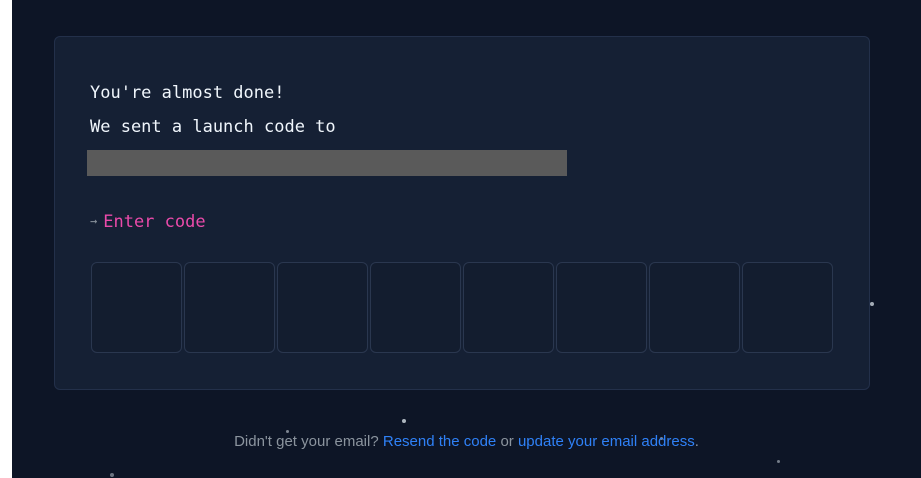 This screenshot has width=921, height=478. I want to click on footer-middle: or, so click(507, 441).